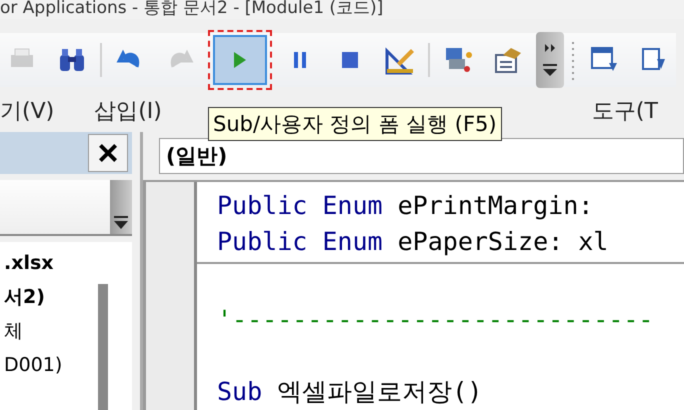  What do you see at coordinates (27, 111) in the screenshot?
I see `menu-item: 기(V)` at bounding box center [27, 111].